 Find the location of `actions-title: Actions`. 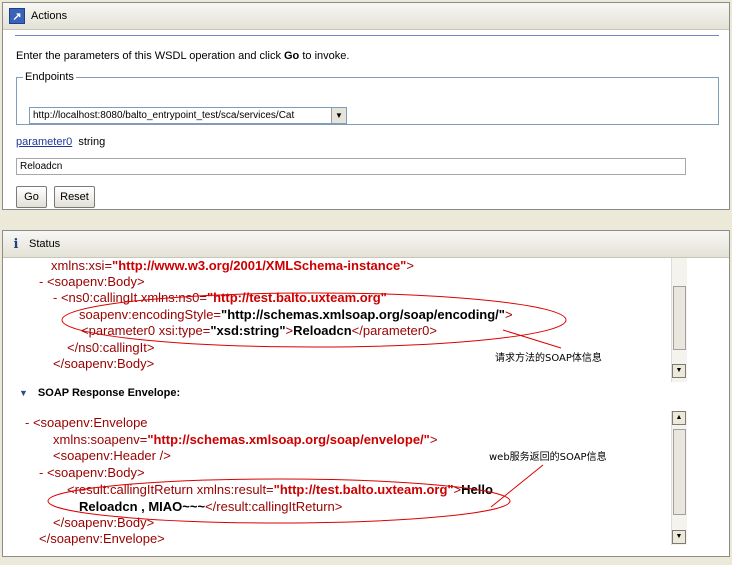

actions-title: Actions is located at coordinates (49, 16).